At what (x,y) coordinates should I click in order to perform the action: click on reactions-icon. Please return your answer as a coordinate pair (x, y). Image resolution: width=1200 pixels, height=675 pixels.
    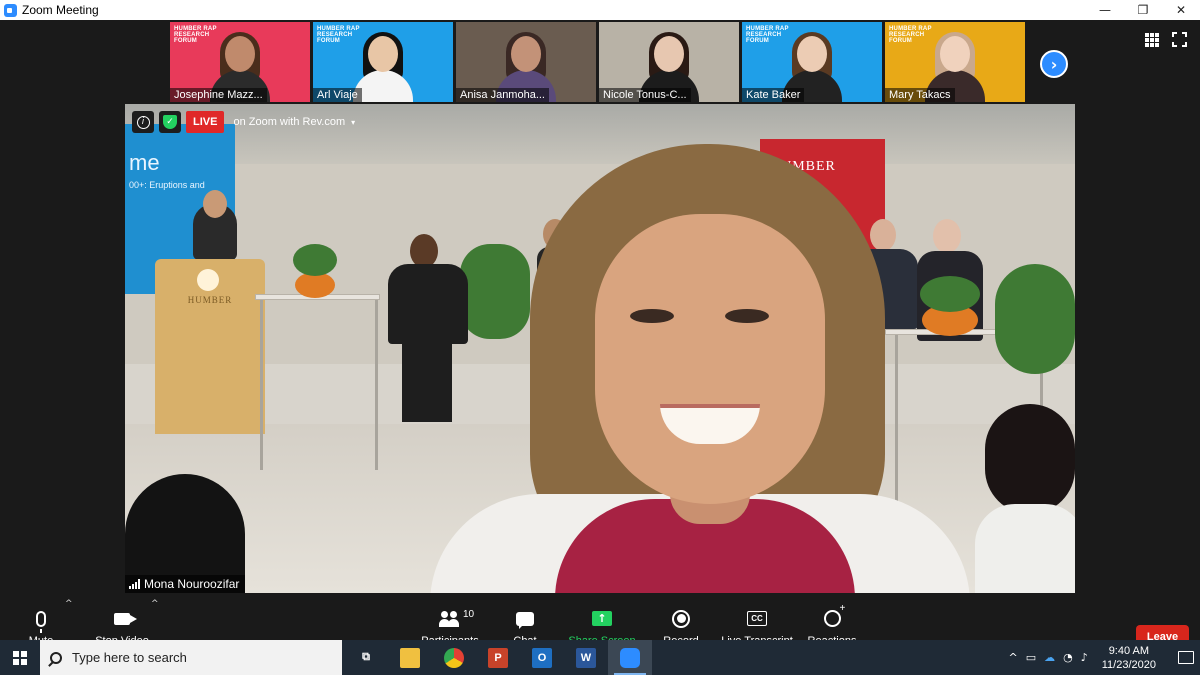
    Looking at the image, I should click on (834, 615).